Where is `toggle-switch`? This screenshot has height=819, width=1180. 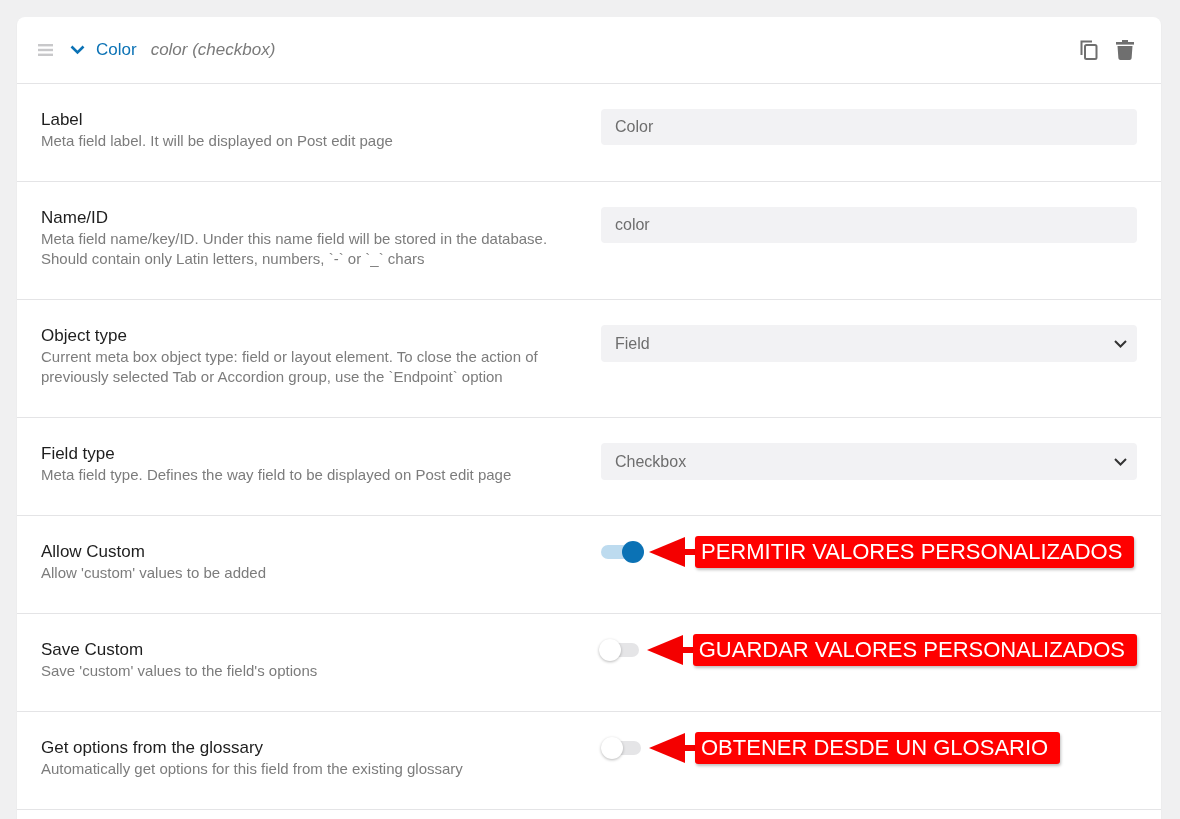
toggle-switch is located at coordinates (623, 552).